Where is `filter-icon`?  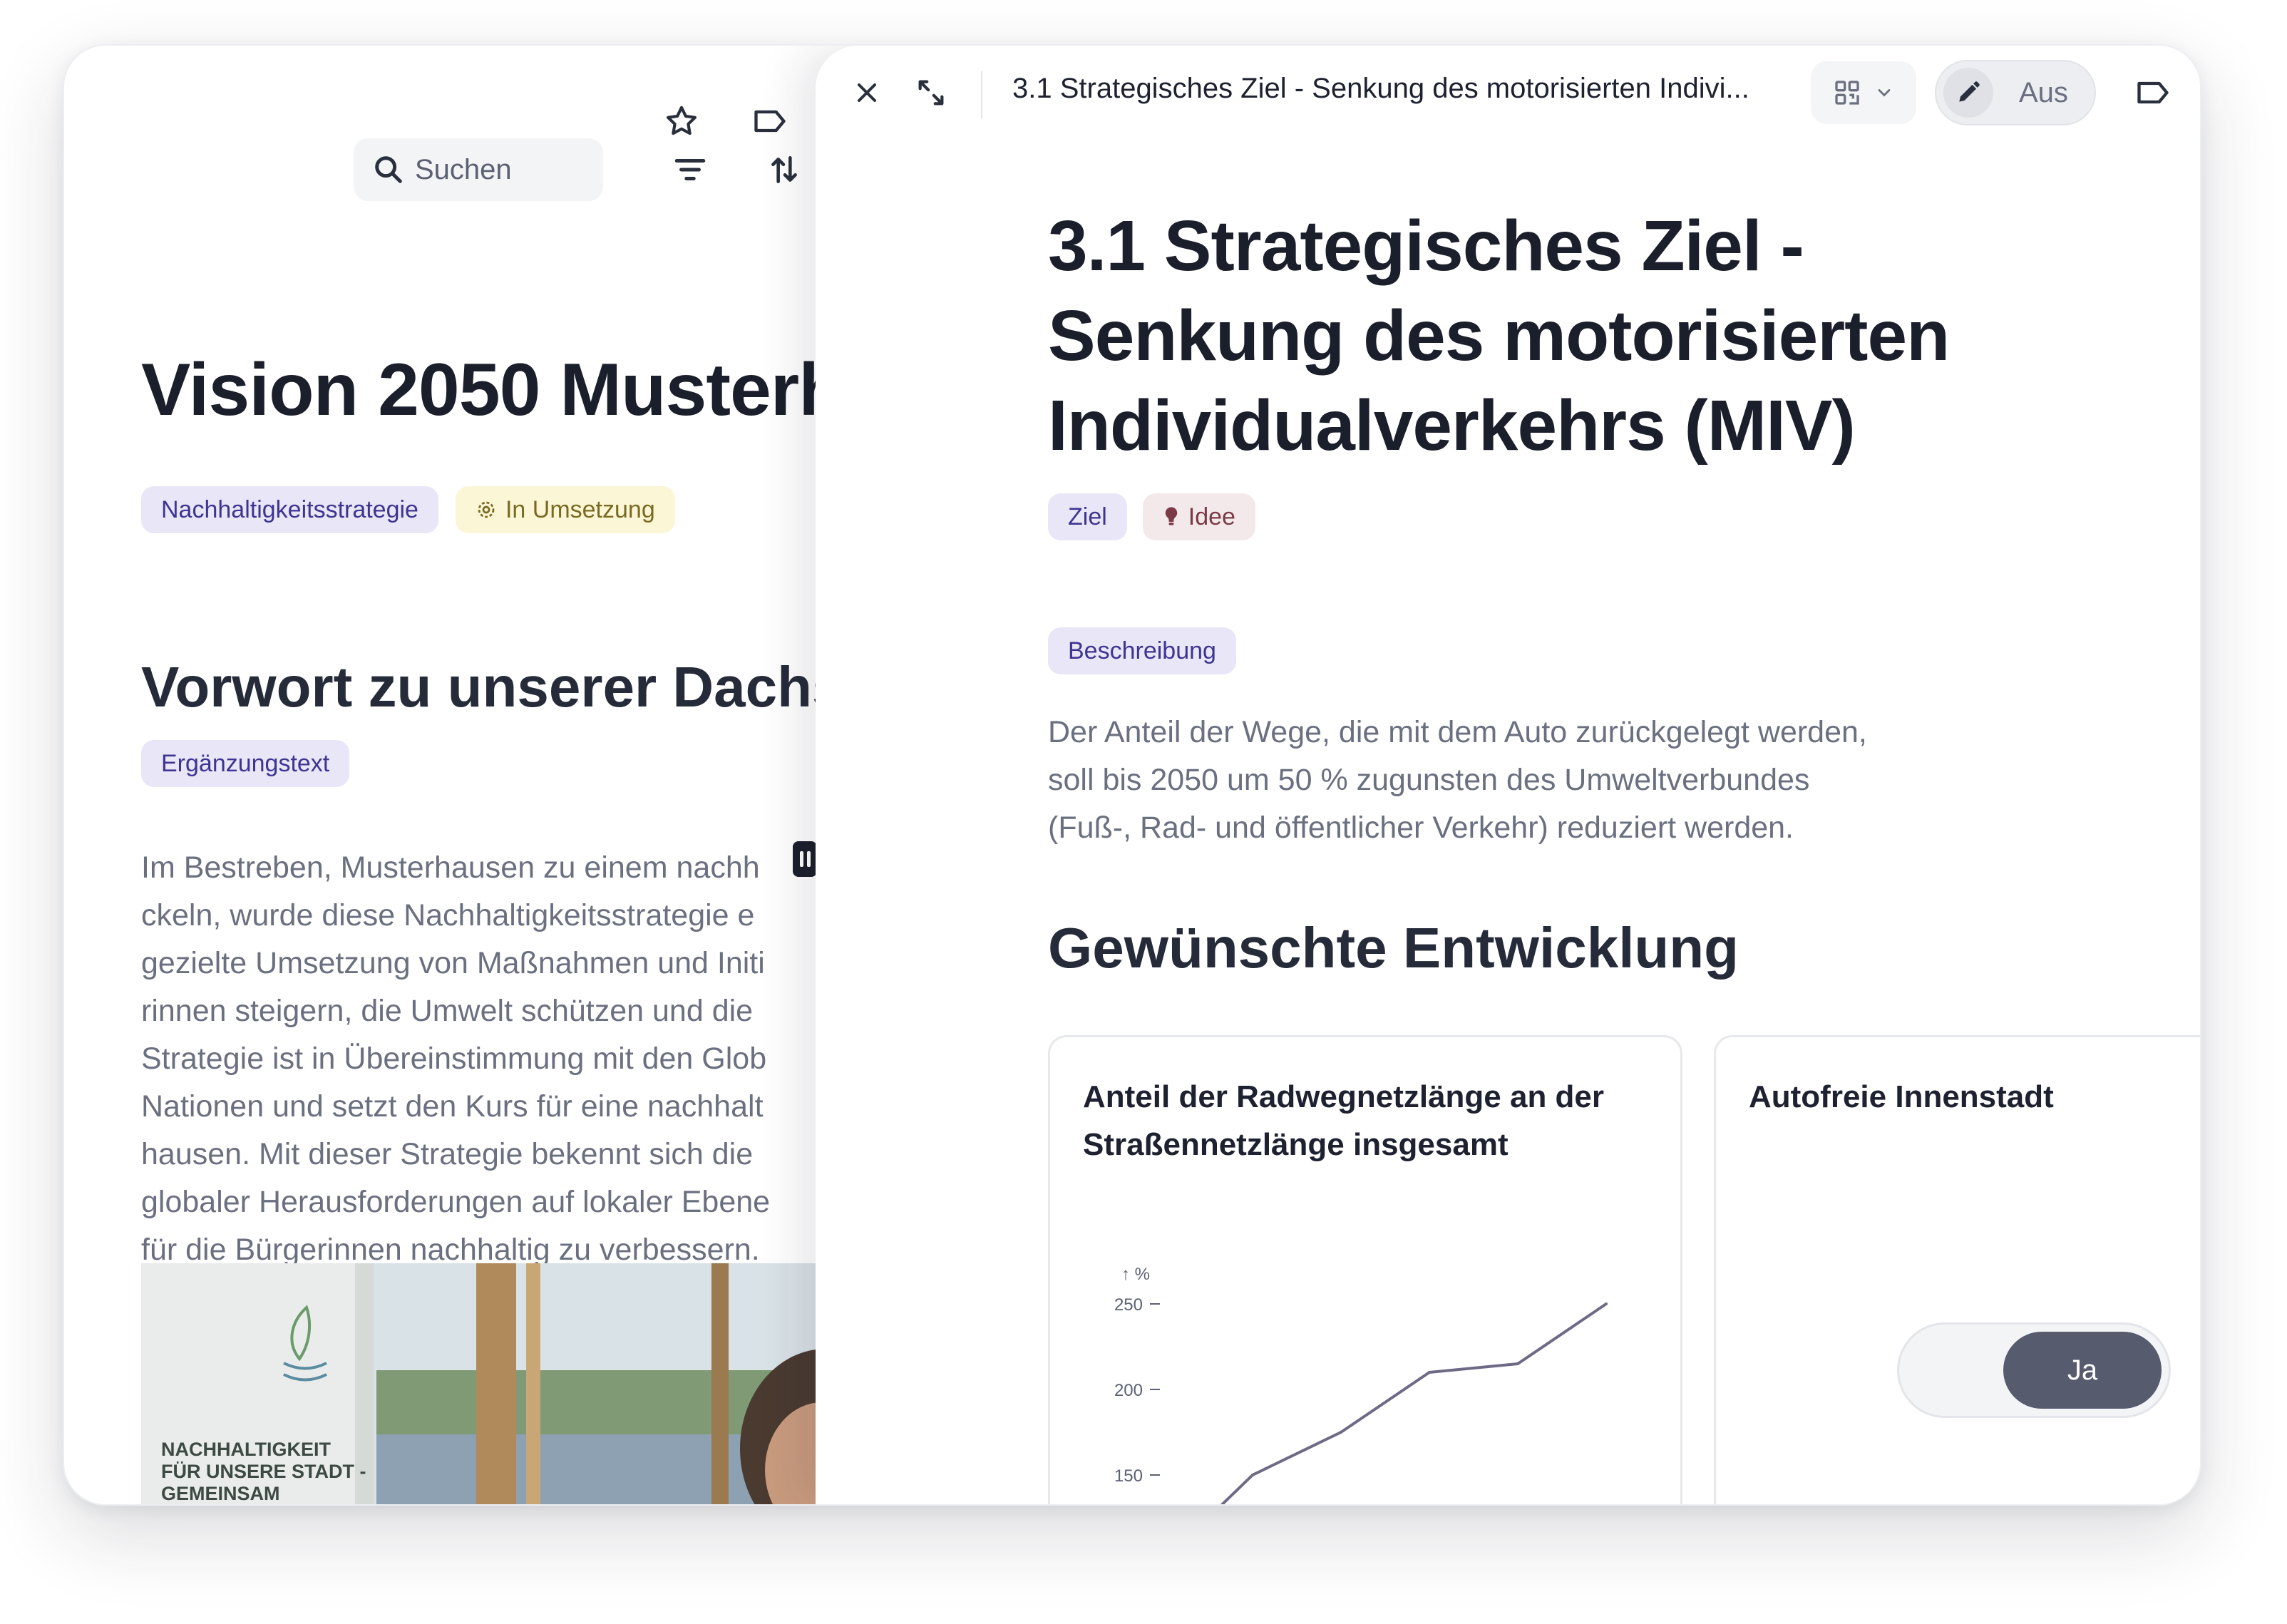 filter-icon is located at coordinates (690, 169).